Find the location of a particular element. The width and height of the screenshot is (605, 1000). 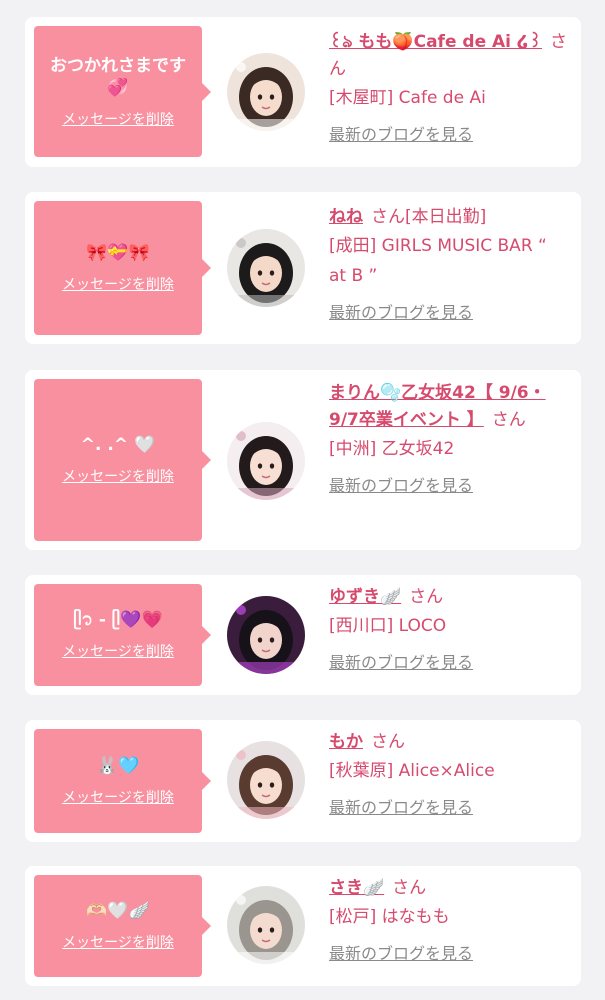

cast-name-link: ねね is located at coordinates (346, 217).